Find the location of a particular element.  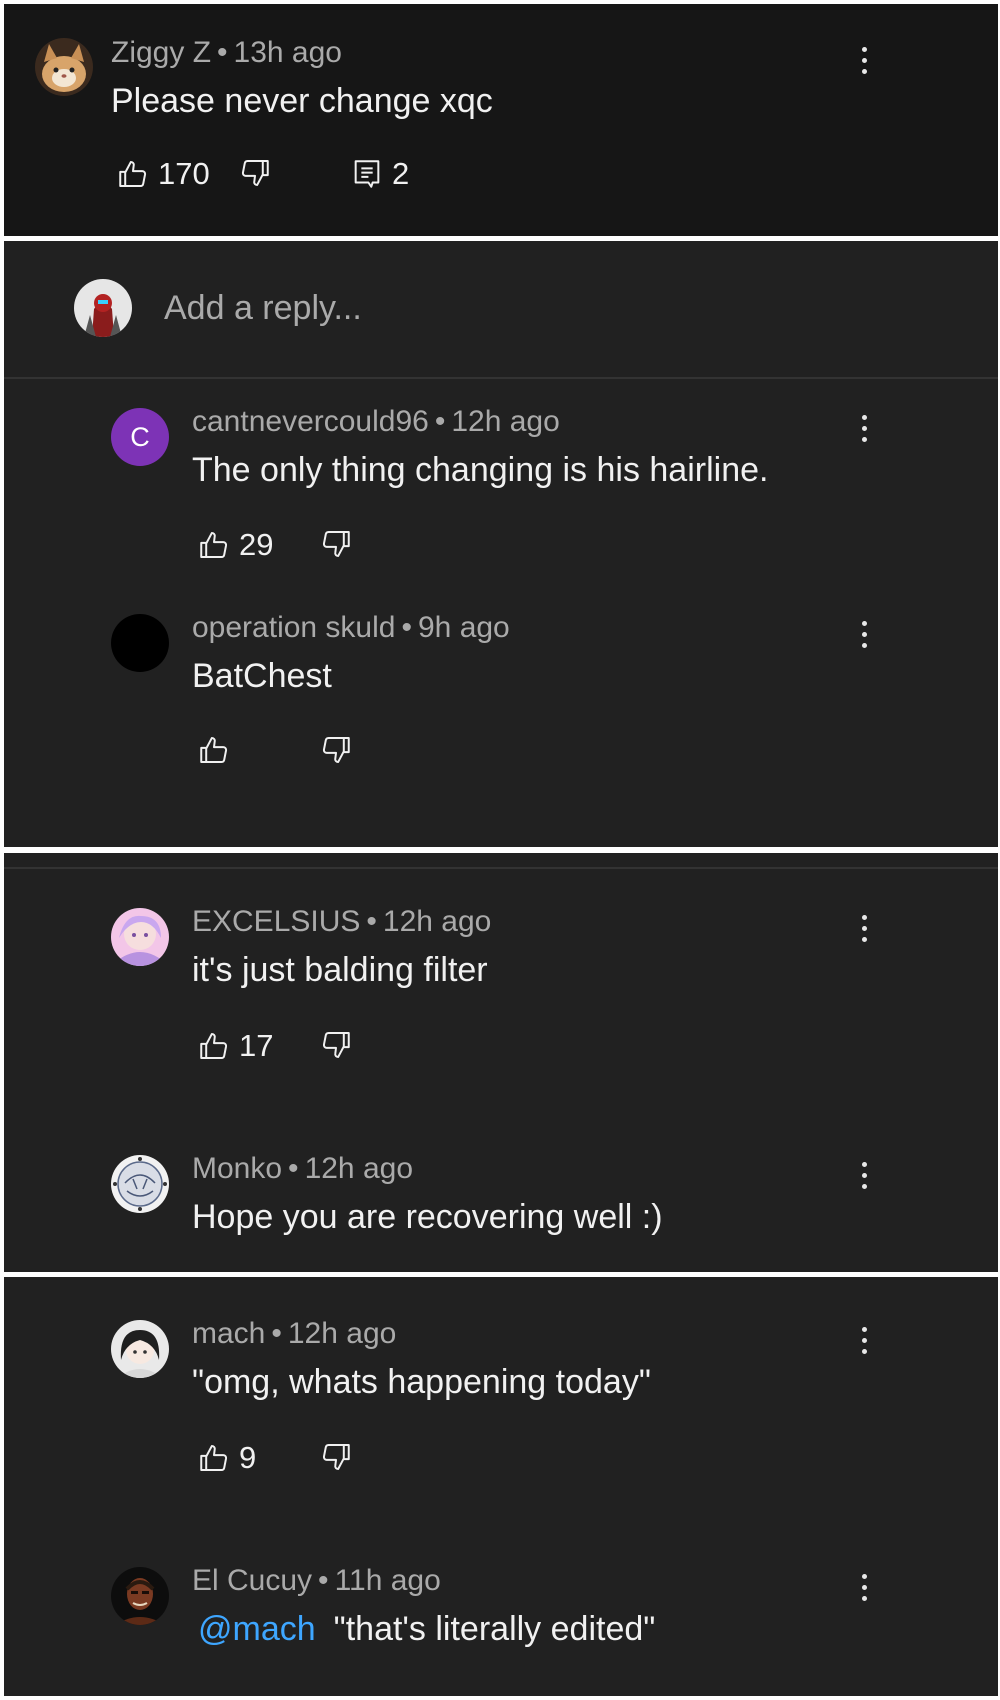

reply-button: 2 is located at coordinates (379, 174).